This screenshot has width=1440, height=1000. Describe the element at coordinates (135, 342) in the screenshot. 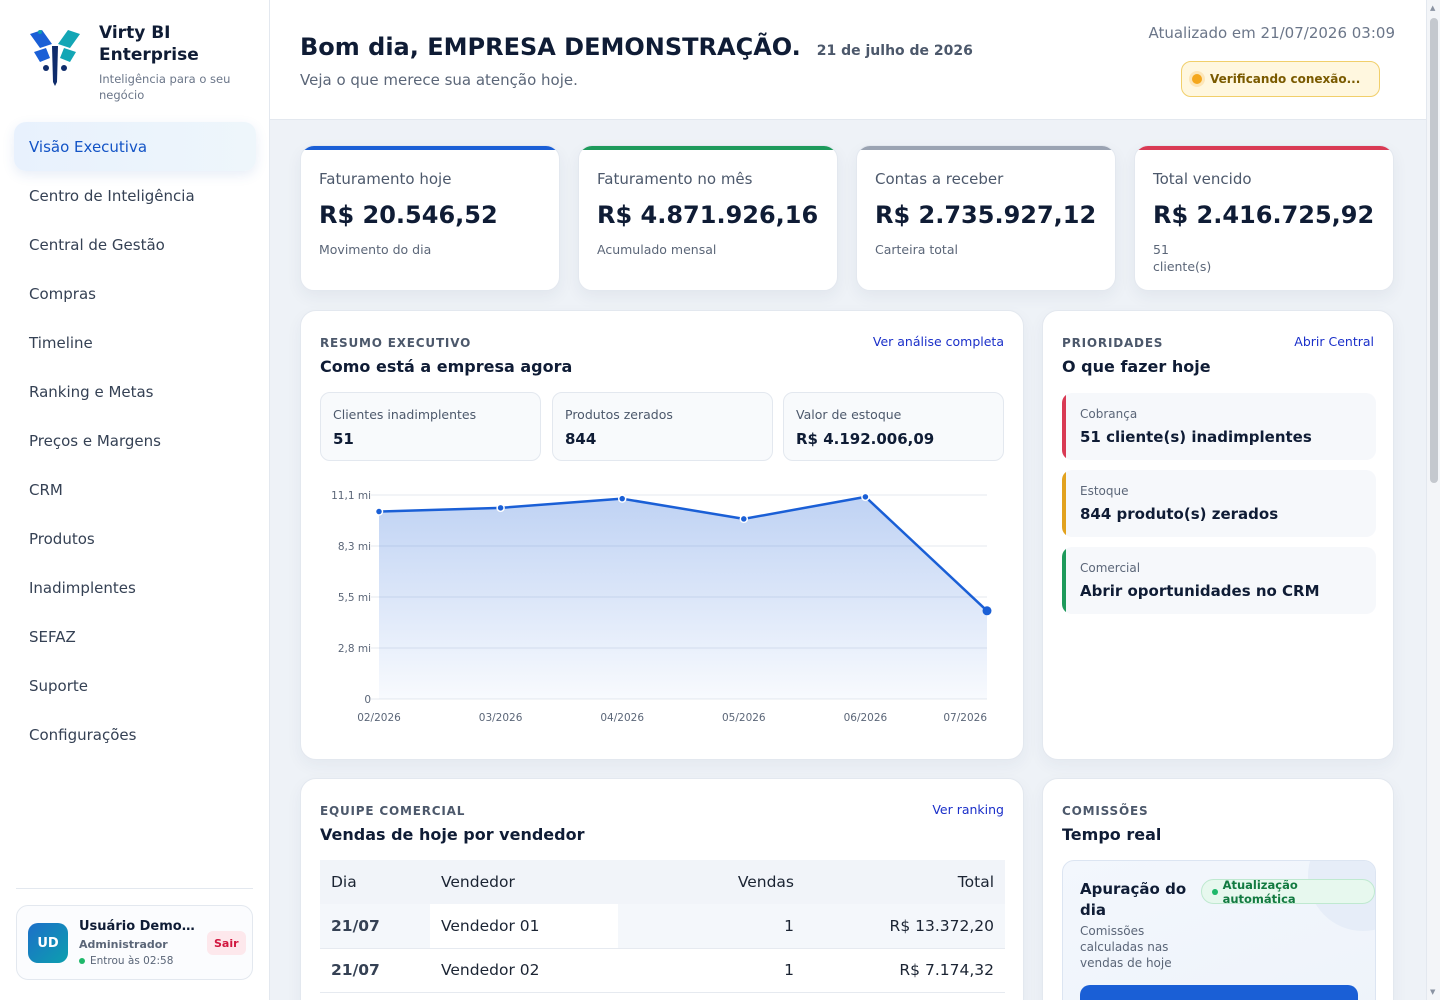

I see `nav-item-timeline: Timeline` at that location.